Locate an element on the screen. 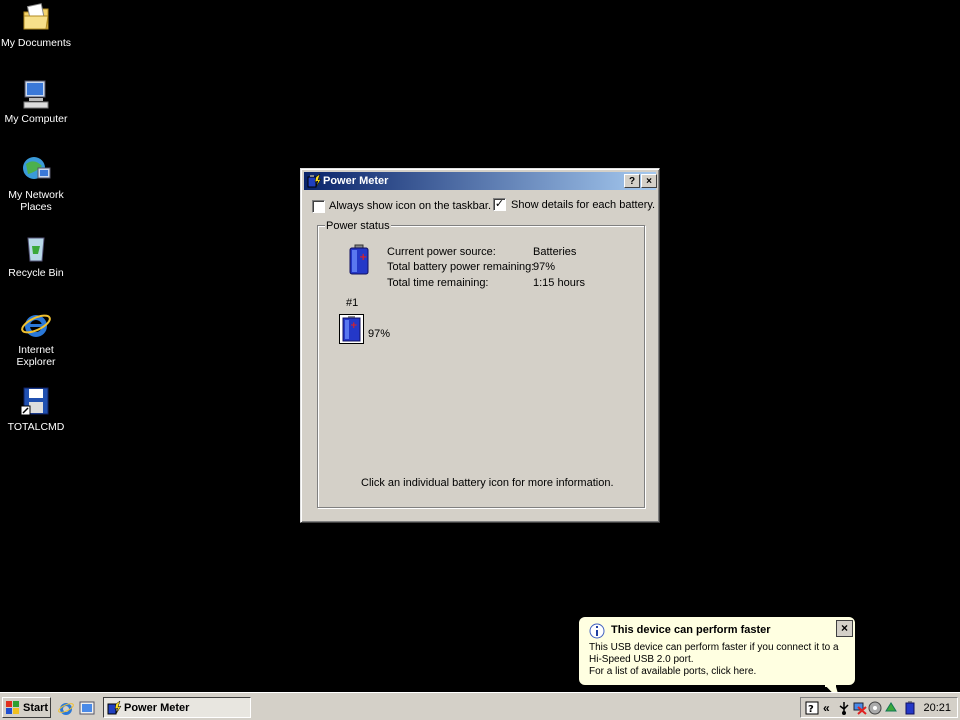 The height and width of the screenshot is (720, 960). time-remaining-value: 1:15 hours is located at coordinates (559, 283).